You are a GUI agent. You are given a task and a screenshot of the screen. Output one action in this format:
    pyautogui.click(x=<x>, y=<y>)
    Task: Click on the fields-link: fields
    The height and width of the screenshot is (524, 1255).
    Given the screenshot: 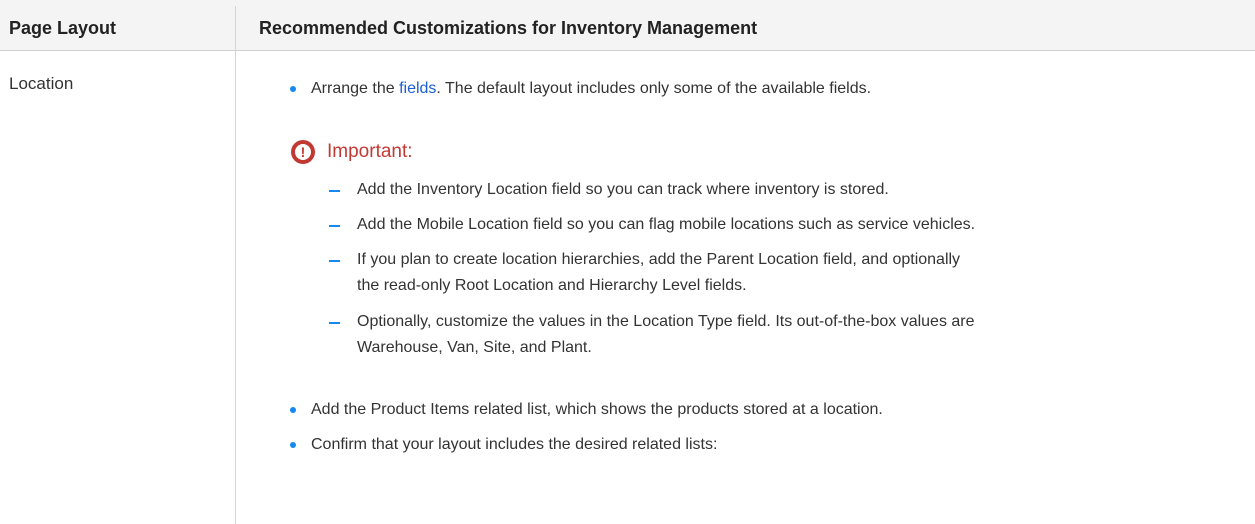 What is the action you would take?
    pyautogui.click(x=417, y=88)
    